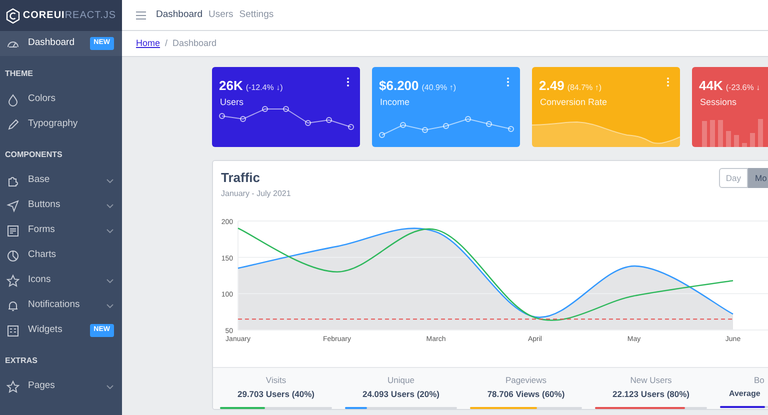  Describe the element at coordinates (13, 99) in the screenshot. I see `drop-icon` at that location.